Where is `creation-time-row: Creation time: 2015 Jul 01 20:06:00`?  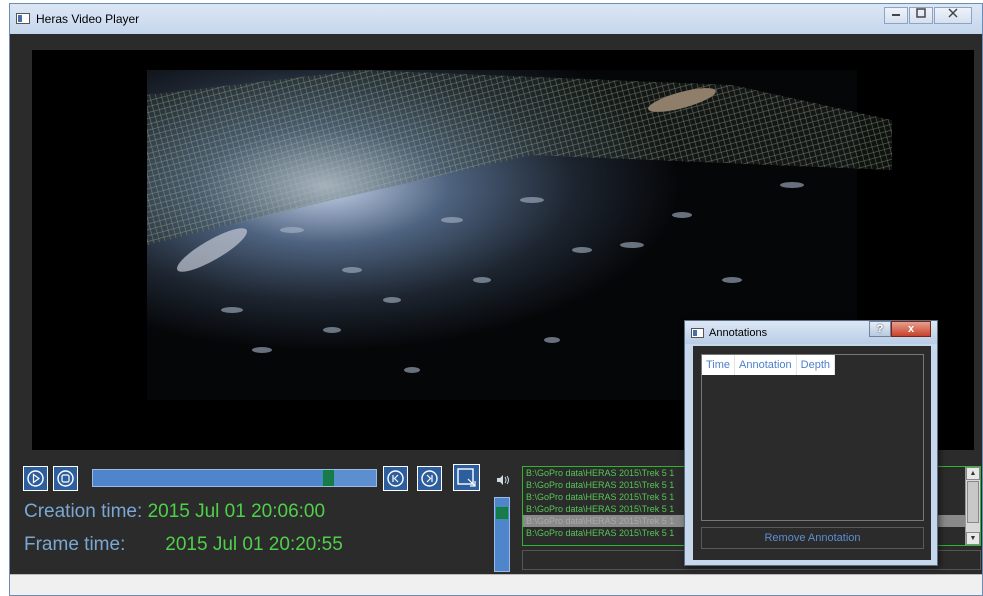
creation-time-row: Creation time: 2015 Jul 01 20:06:00 is located at coordinates (174, 512).